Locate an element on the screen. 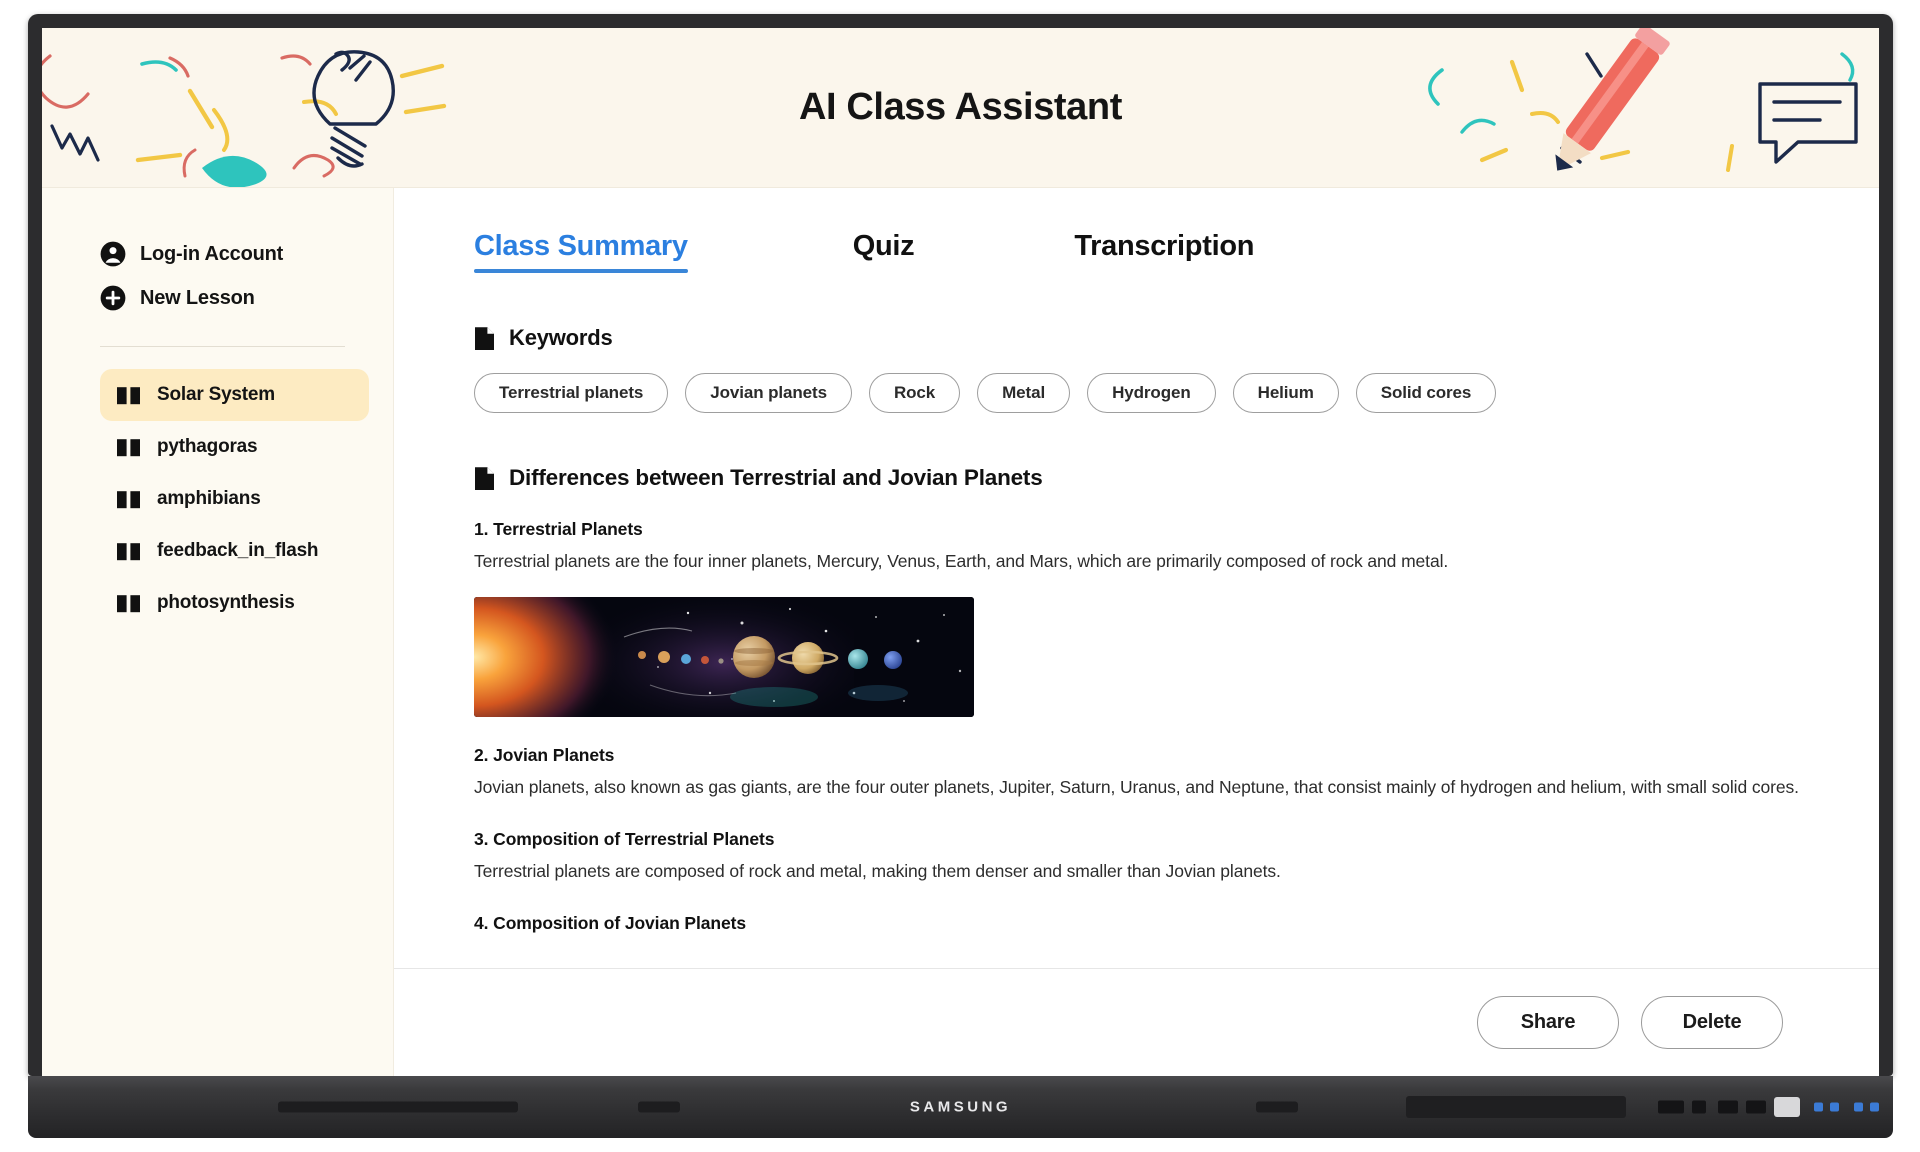  page-title: AI Class Assistant is located at coordinates (960, 107).